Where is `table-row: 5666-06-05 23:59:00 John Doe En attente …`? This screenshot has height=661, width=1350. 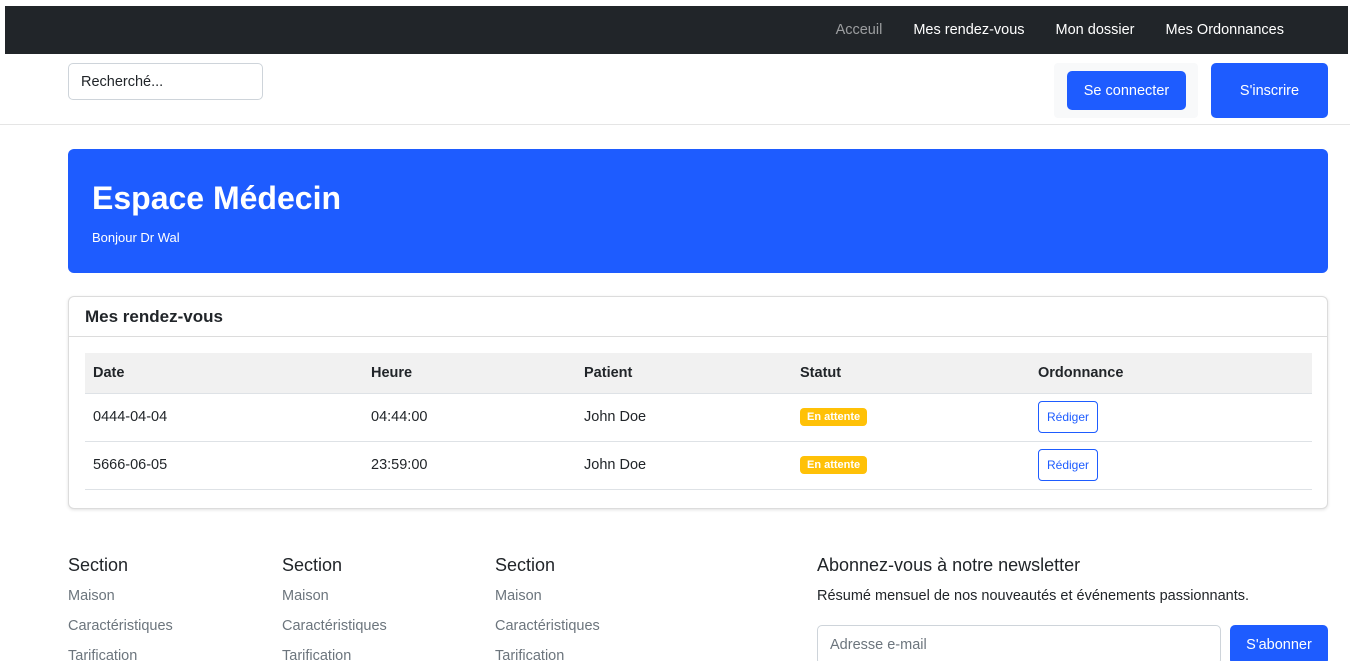
table-row: 5666-06-05 23:59:00 John Doe En attente … is located at coordinates (698, 465).